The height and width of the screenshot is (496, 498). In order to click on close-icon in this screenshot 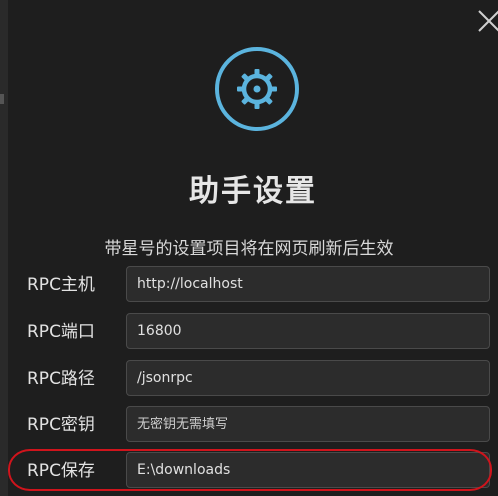, I will do `click(488, 21)`.